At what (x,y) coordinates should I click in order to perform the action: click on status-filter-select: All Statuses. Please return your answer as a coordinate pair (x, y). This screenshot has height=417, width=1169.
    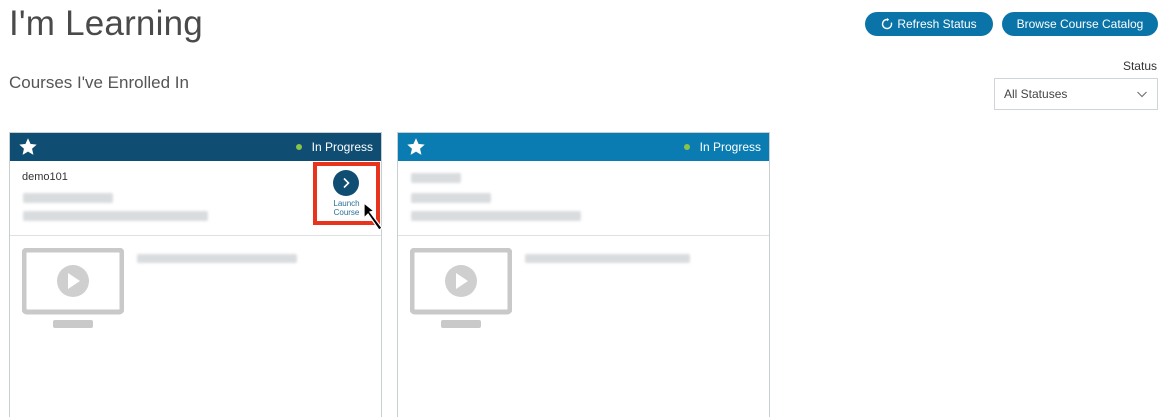
    Looking at the image, I should click on (1076, 94).